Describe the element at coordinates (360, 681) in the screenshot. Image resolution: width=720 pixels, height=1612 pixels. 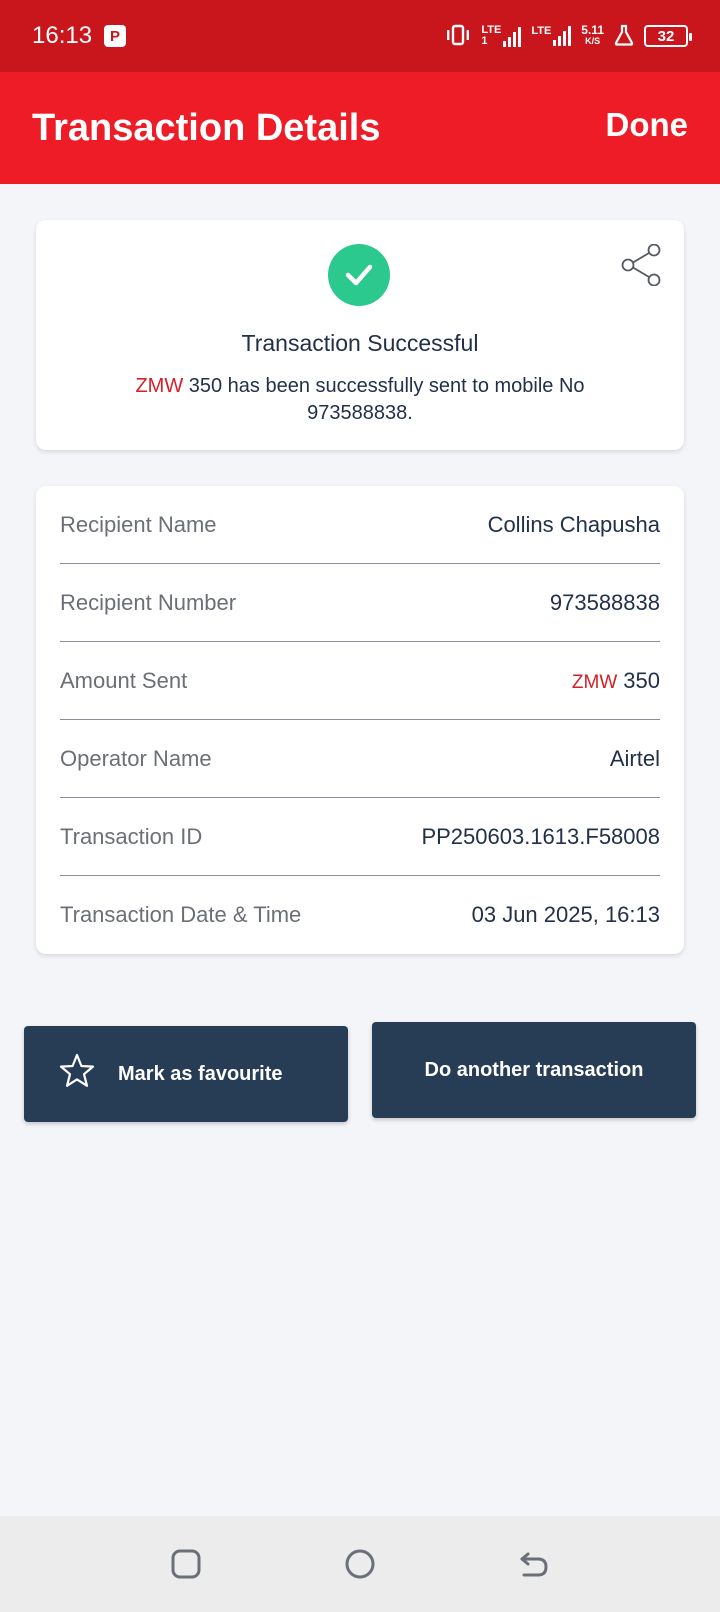
I see `detail-row-amount-sent: Amount Sent ZMW 350` at that location.